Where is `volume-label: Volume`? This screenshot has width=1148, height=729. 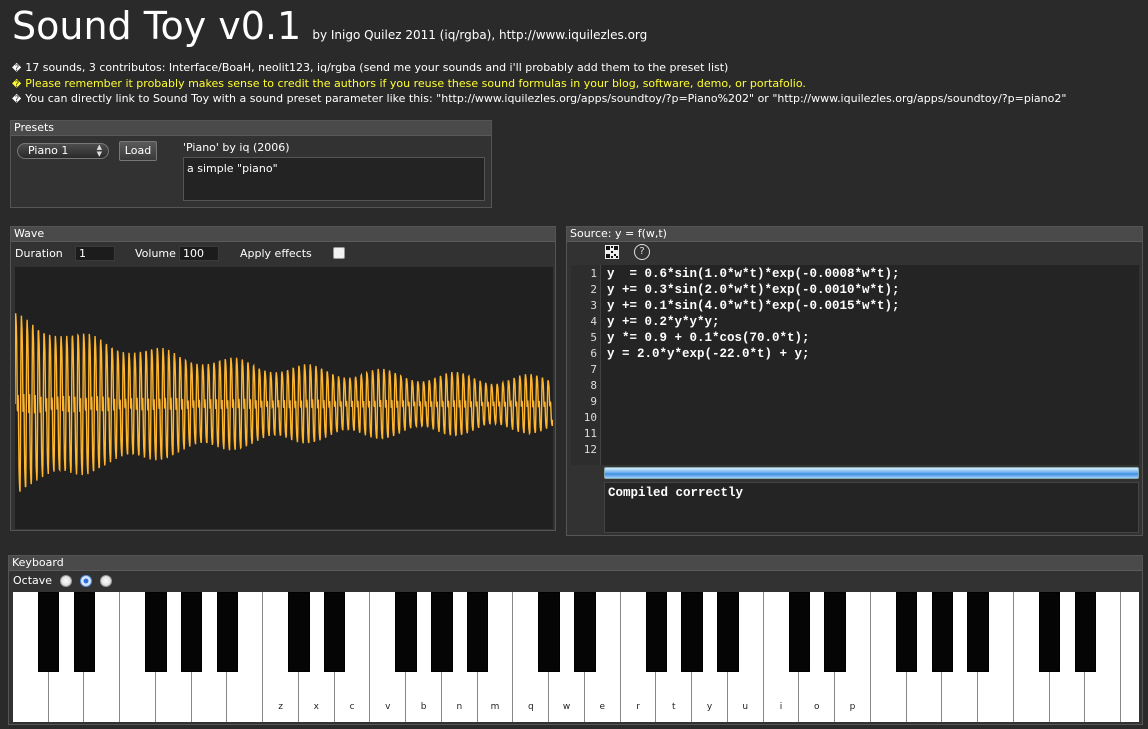 volume-label: Volume is located at coordinates (155, 253).